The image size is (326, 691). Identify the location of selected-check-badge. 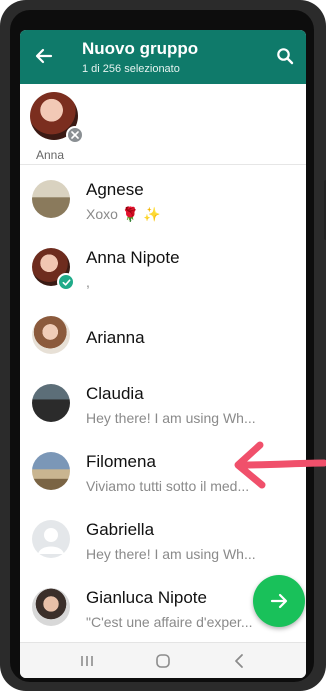
(66, 282).